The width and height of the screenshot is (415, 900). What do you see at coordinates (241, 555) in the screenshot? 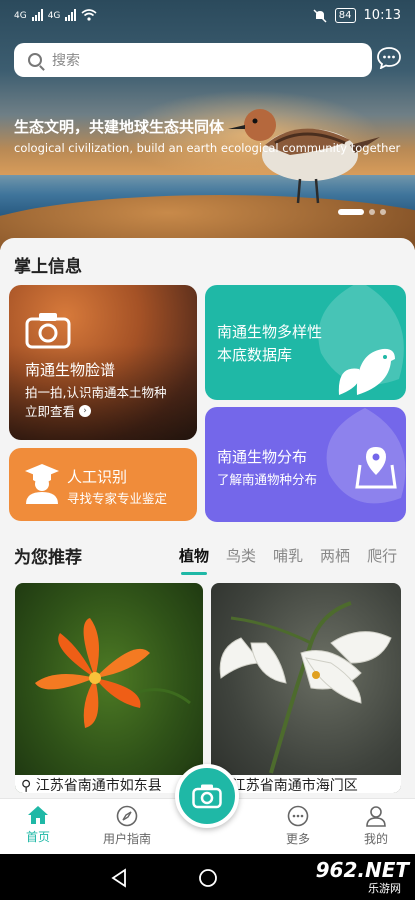
I see `tab-birds: 鸟类` at bounding box center [241, 555].